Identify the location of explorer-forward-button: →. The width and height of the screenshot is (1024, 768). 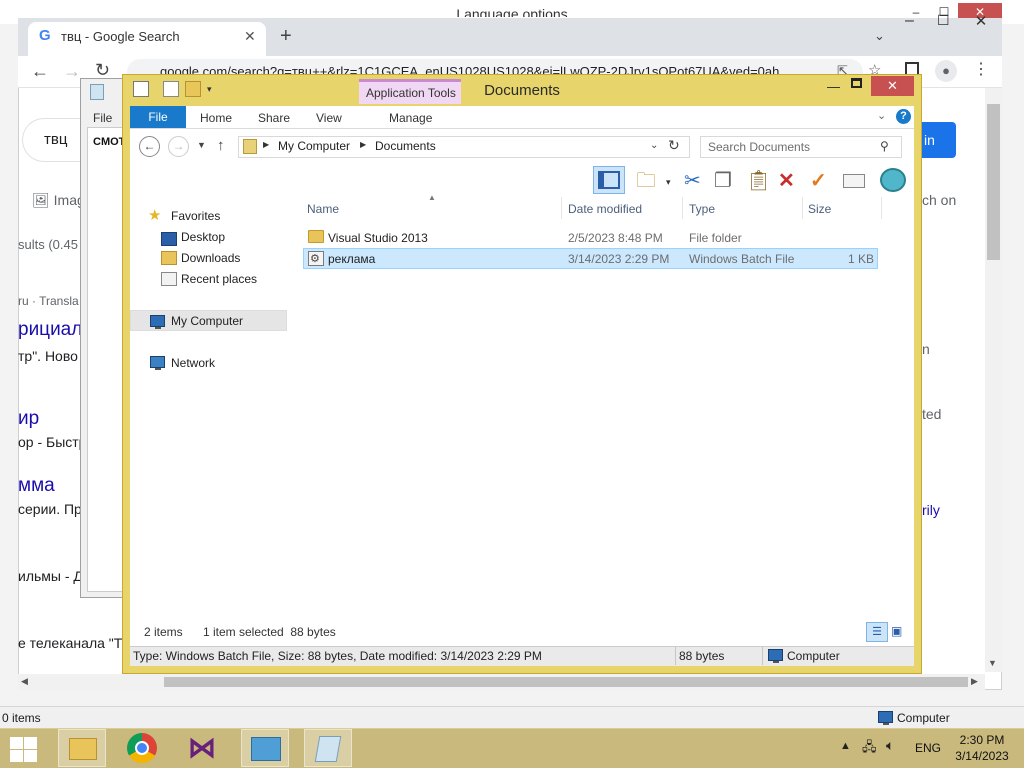
(178, 146).